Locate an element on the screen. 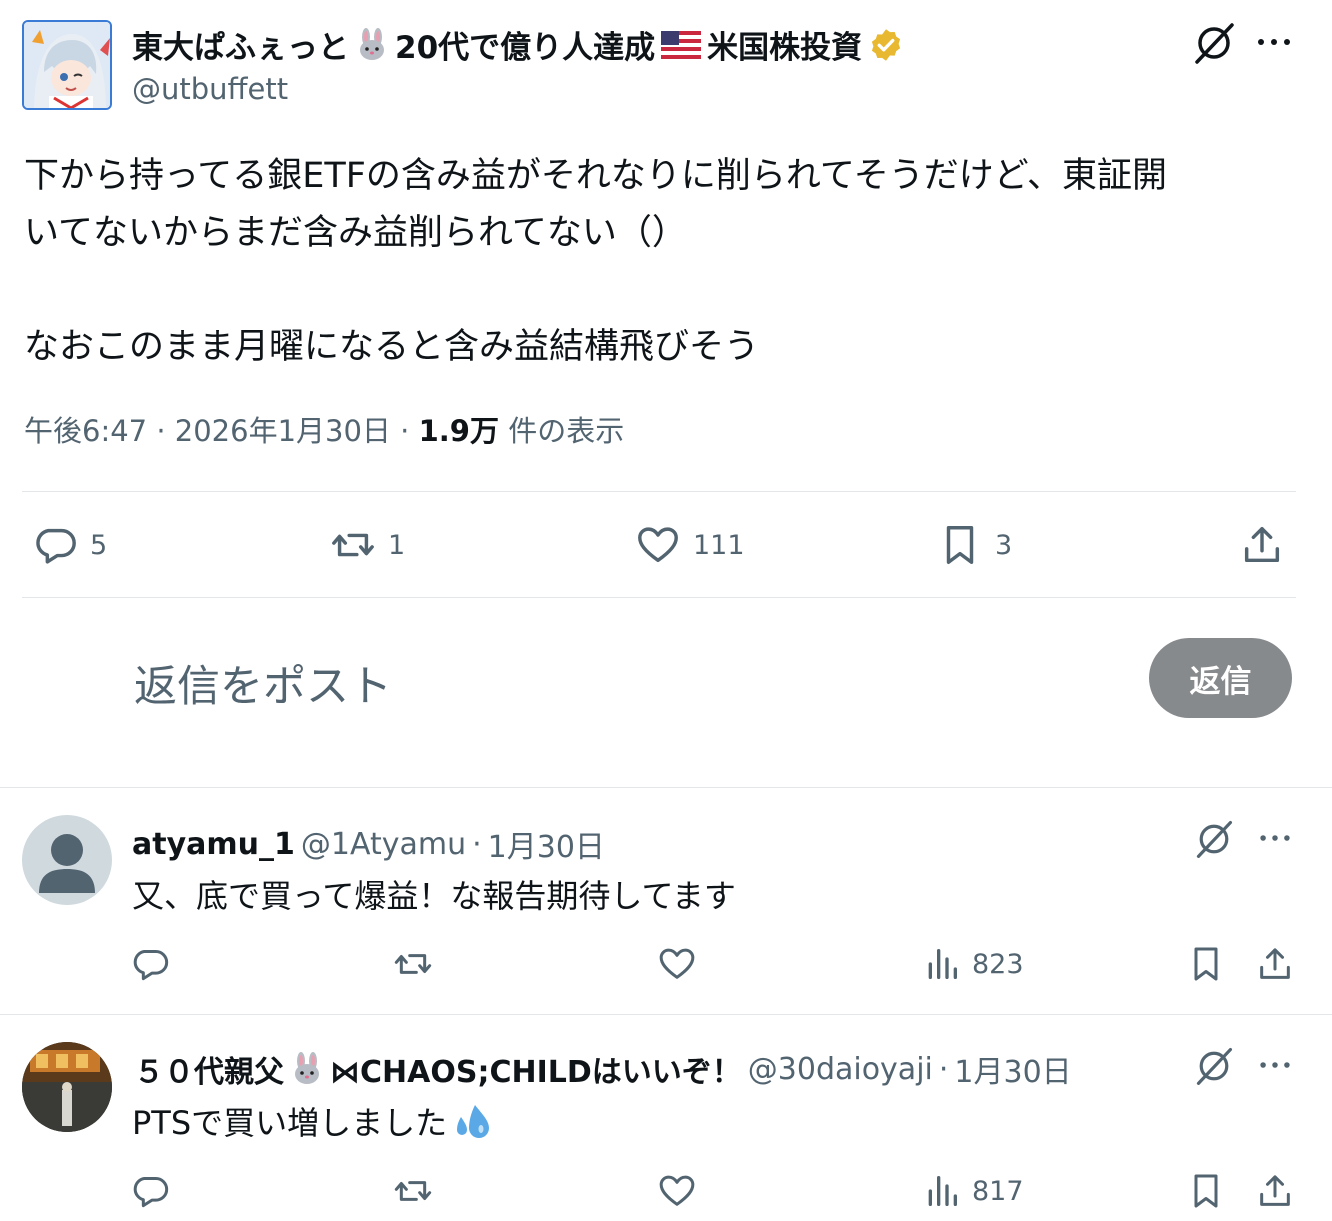 The height and width of the screenshot is (1221, 1332). reply-handle: @30daioyaji is located at coordinates (840, 1069).